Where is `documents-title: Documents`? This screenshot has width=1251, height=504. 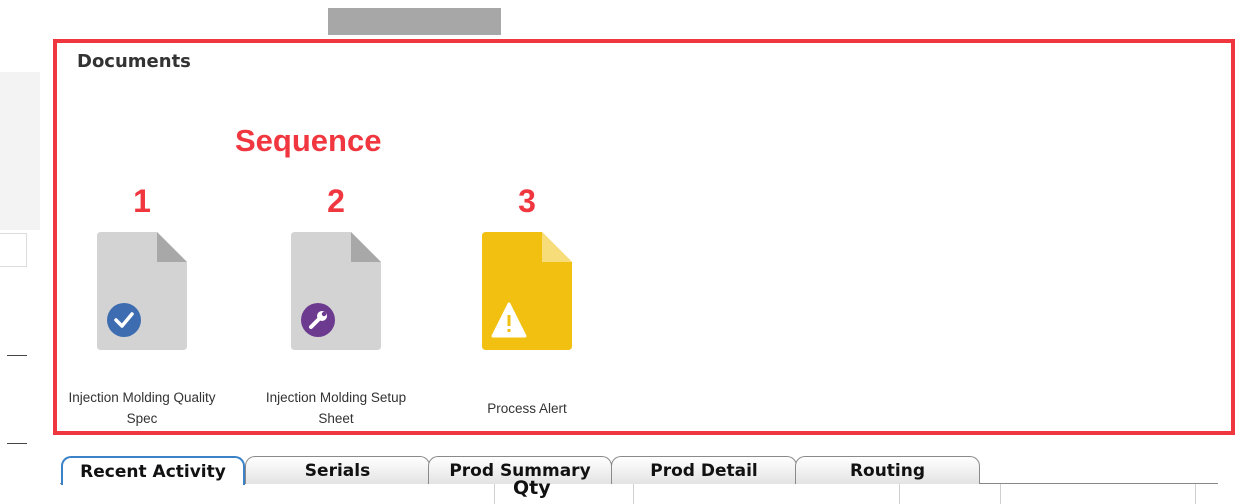
documents-title: Documents is located at coordinates (134, 61).